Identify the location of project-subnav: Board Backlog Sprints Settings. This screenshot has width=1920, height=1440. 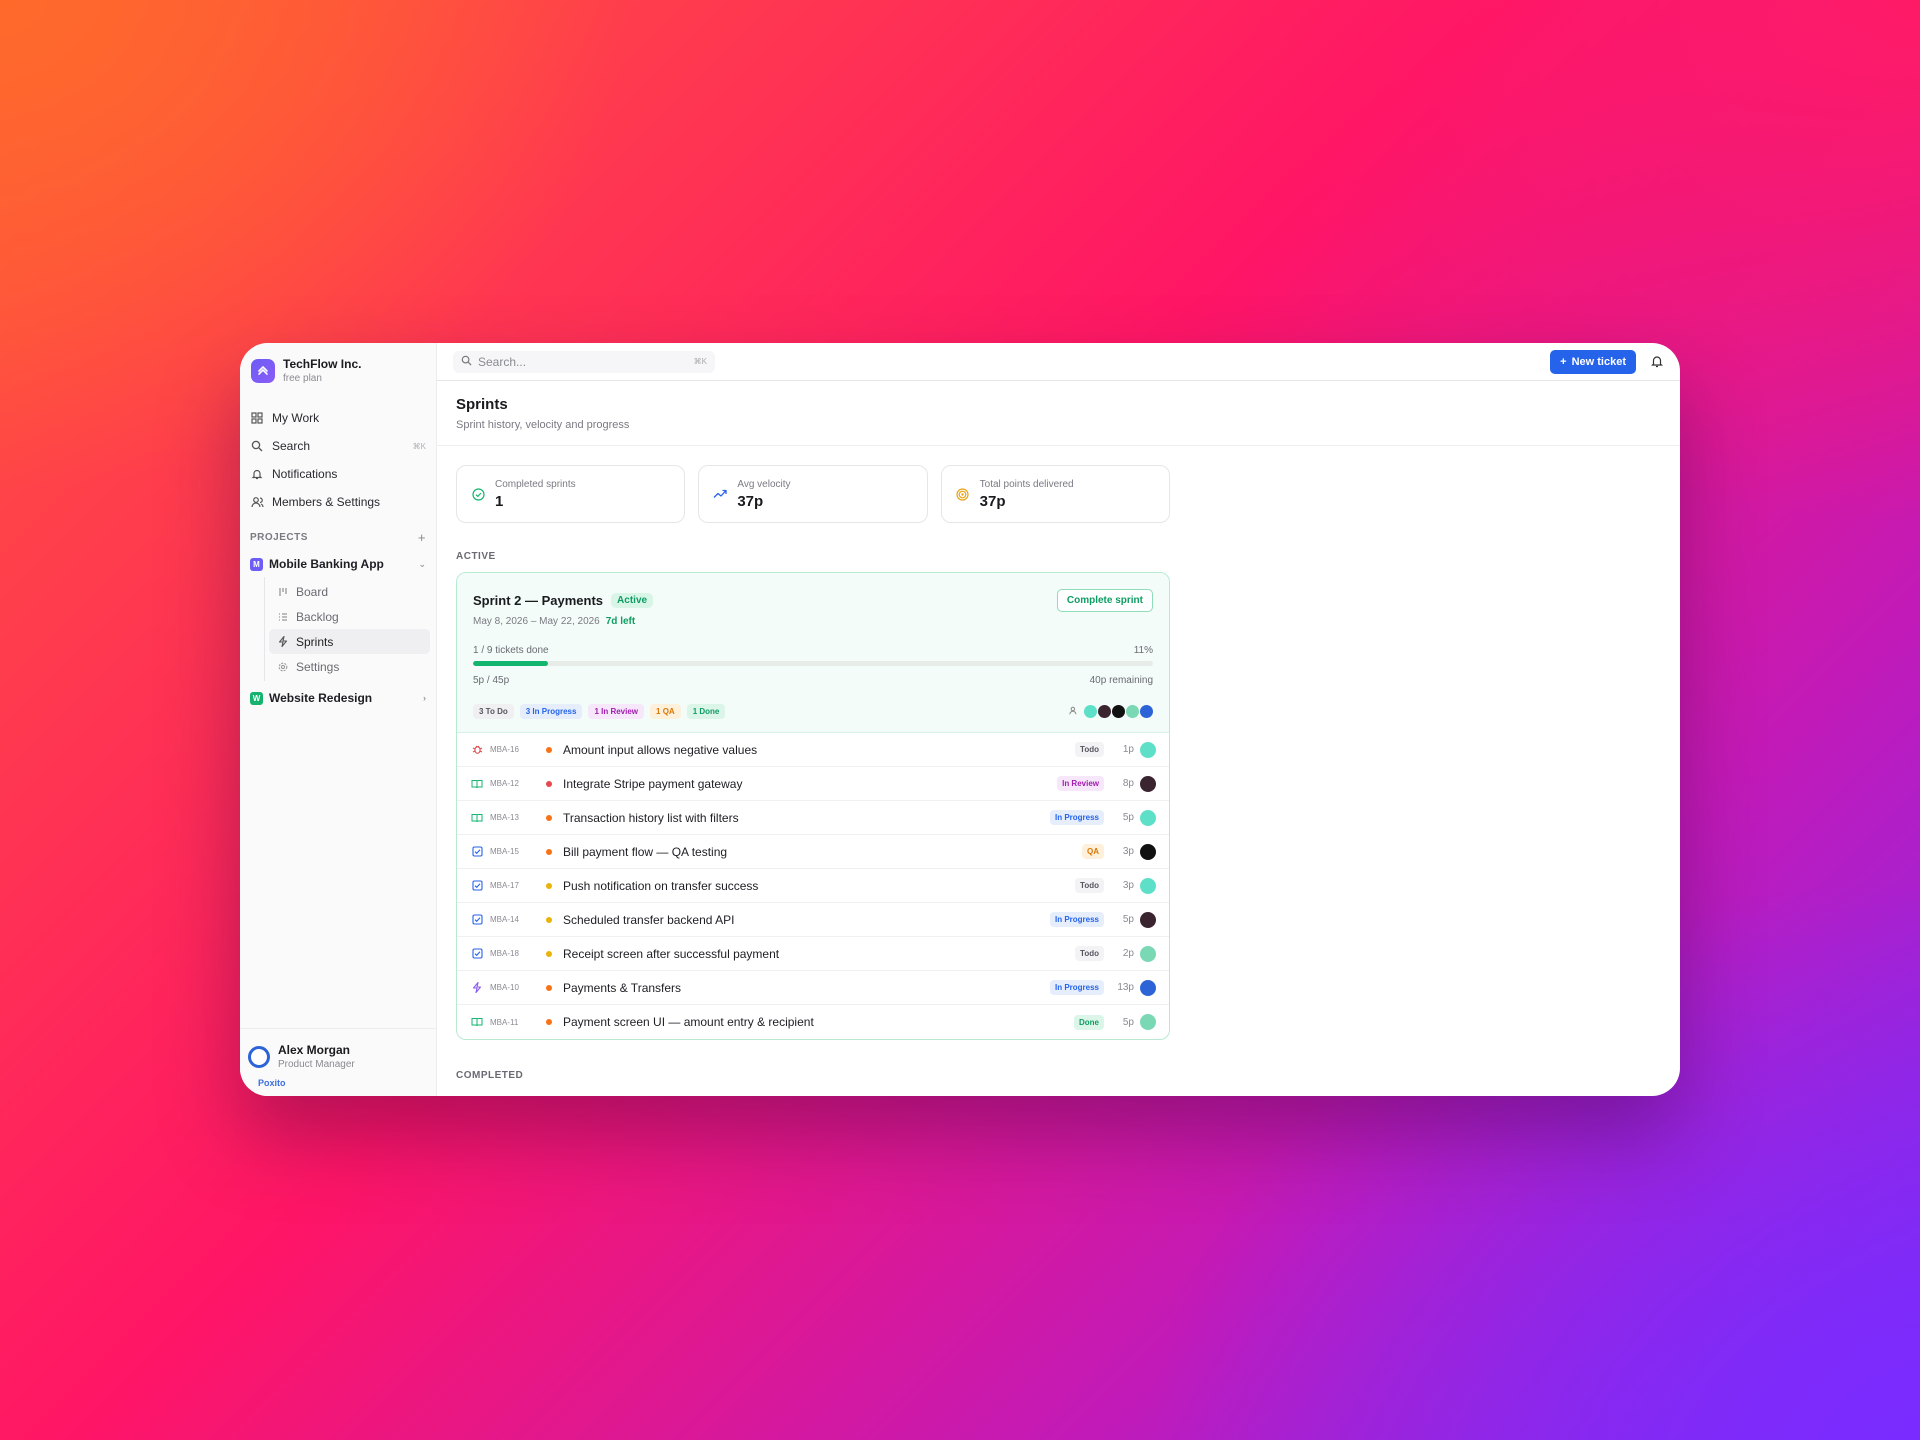
(347, 629).